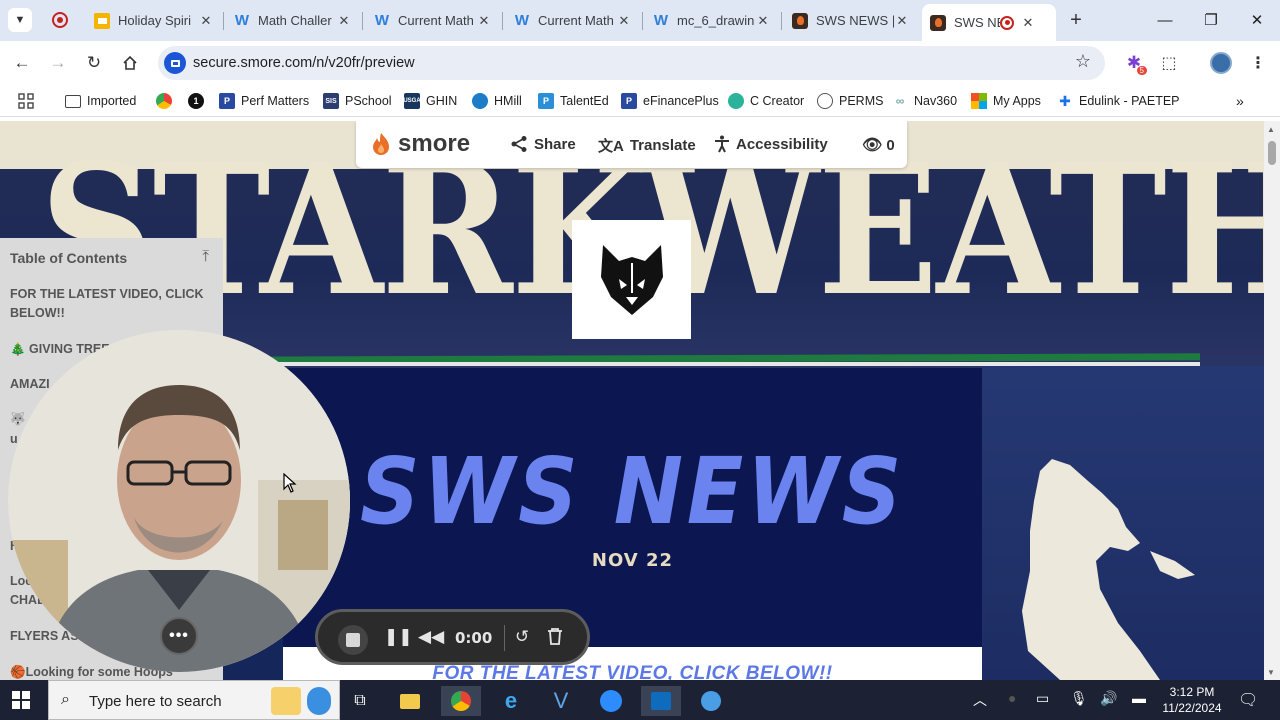 This screenshot has width=1280, height=720. What do you see at coordinates (1165, 20) in the screenshot?
I see `minimize-button: —` at bounding box center [1165, 20].